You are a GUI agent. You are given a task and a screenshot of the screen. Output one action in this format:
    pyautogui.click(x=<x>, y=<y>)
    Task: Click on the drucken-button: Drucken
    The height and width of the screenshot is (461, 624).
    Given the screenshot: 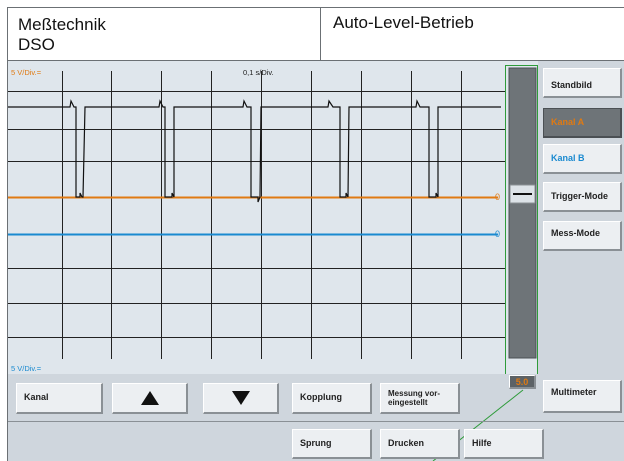 What is the action you would take?
    pyautogui.click(x=420, y=444)
    